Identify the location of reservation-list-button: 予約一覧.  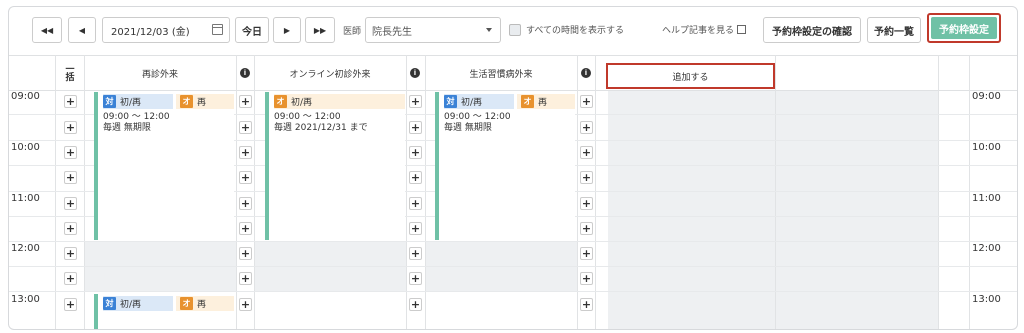
(894, 30).